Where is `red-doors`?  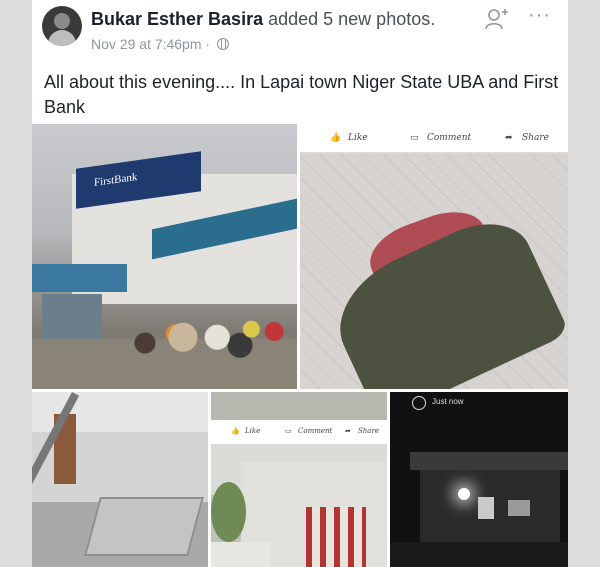
red-doors is located at coordinates (336, 537).